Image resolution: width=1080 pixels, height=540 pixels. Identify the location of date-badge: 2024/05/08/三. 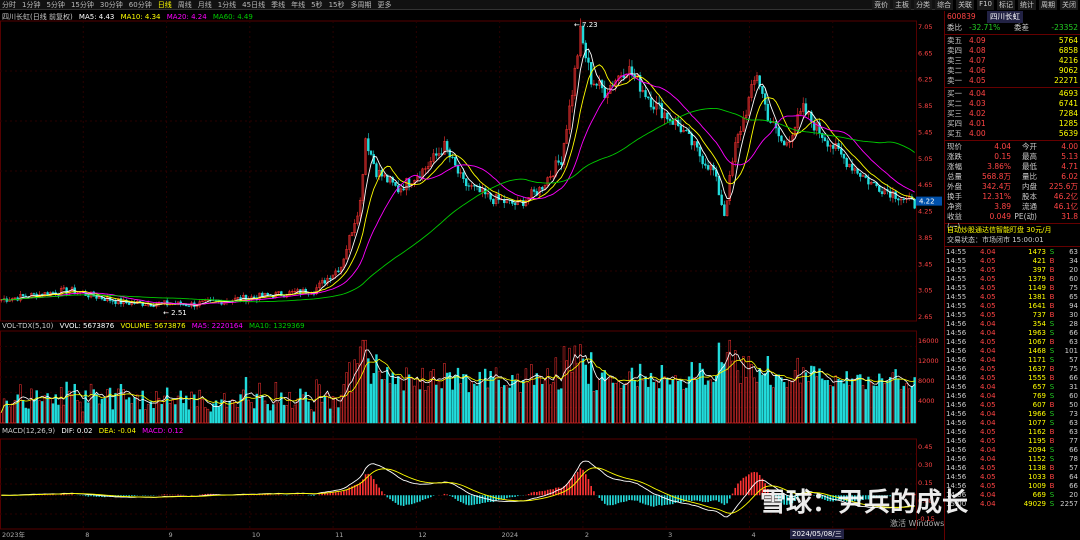
(817, 534).